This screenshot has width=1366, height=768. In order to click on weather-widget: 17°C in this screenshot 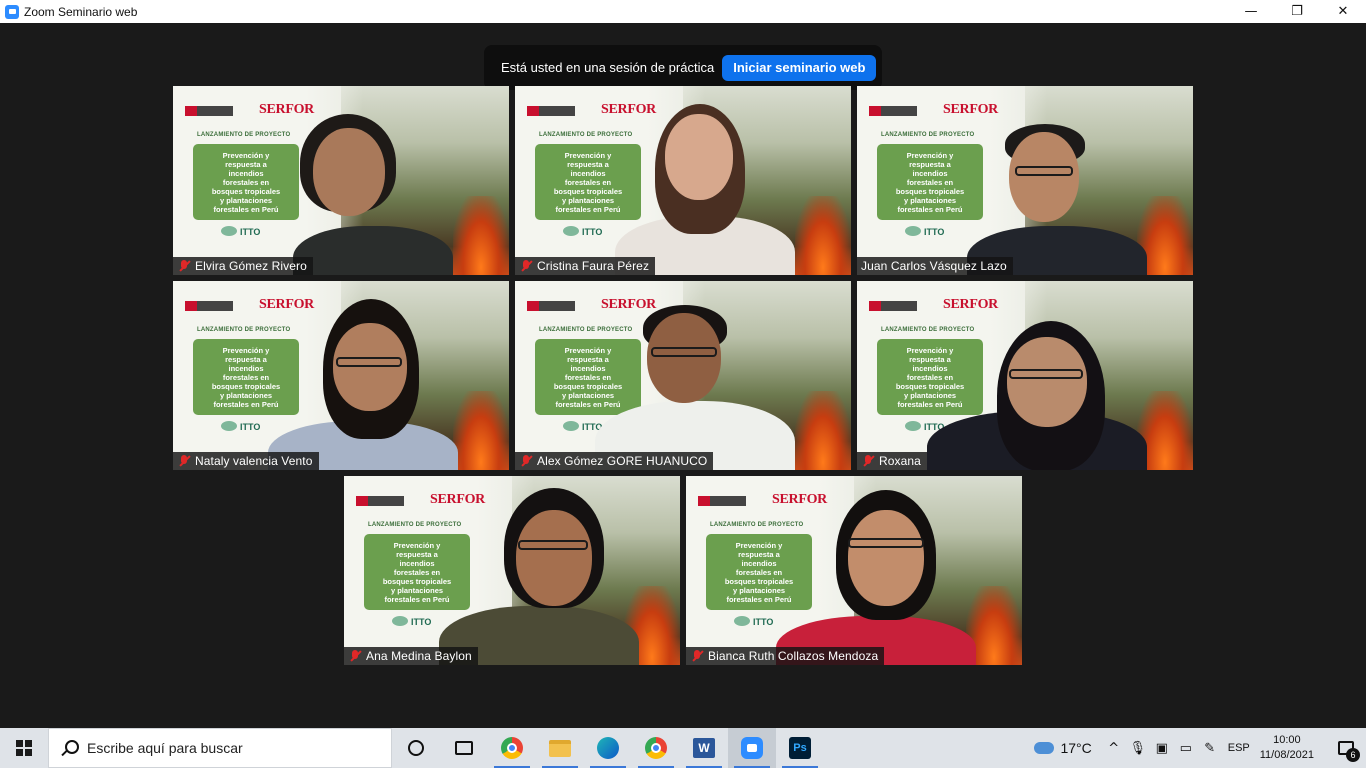, I will do `click(1063, 748)`.